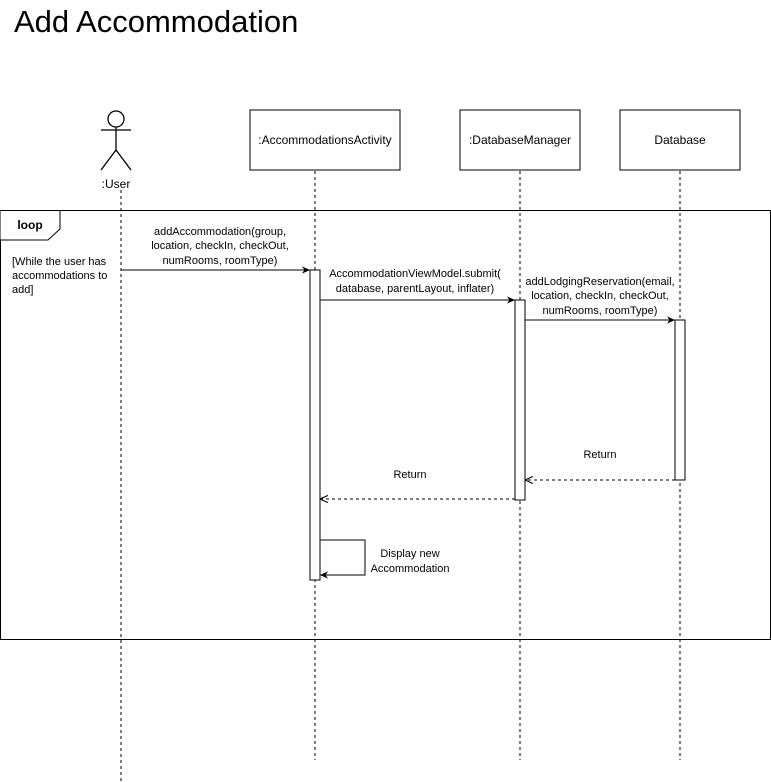 Image resolution: width=771 pixels, height=782 pixels. What do you see at coordinates (409, 554) in the screenshot?
I see `message-display-line-1: Display new` at bounding box center [409, 554].